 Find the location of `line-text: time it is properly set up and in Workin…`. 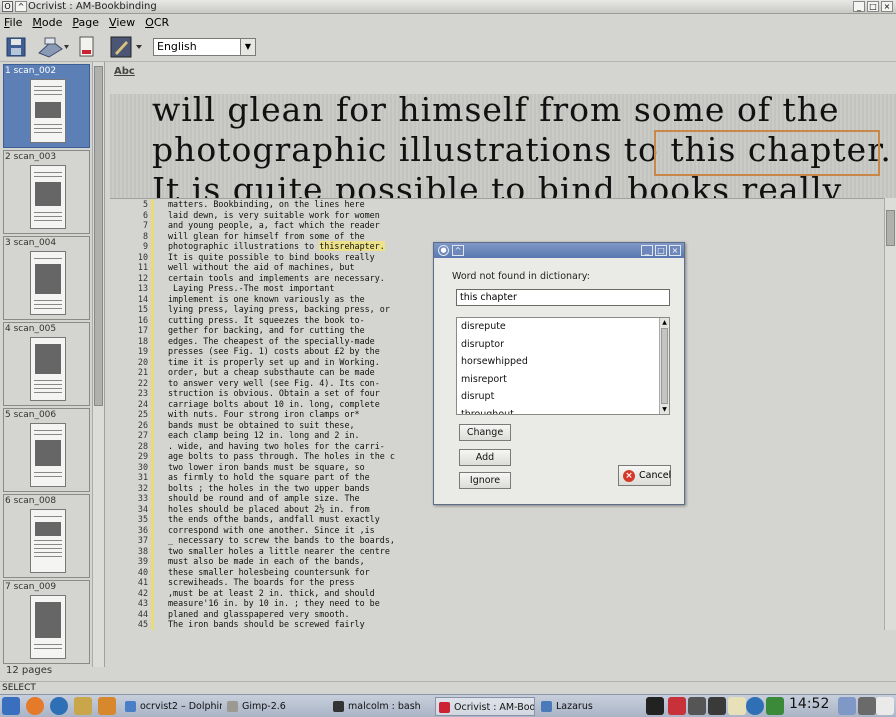

line-text: time it is properly set up and in Workin… is located at coordinates (267, 362).